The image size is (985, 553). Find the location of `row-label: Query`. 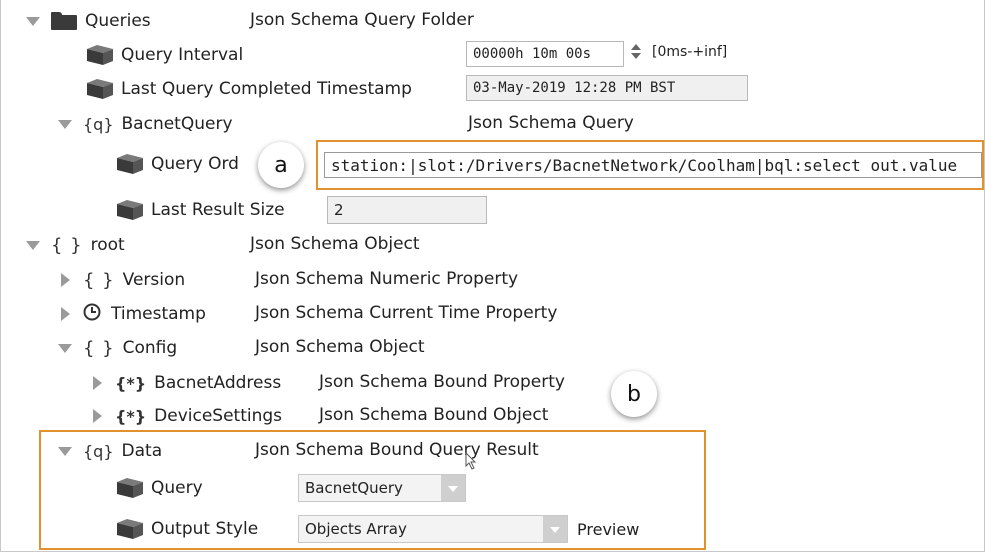

row-label: Query is located at coordinates (177, 488).